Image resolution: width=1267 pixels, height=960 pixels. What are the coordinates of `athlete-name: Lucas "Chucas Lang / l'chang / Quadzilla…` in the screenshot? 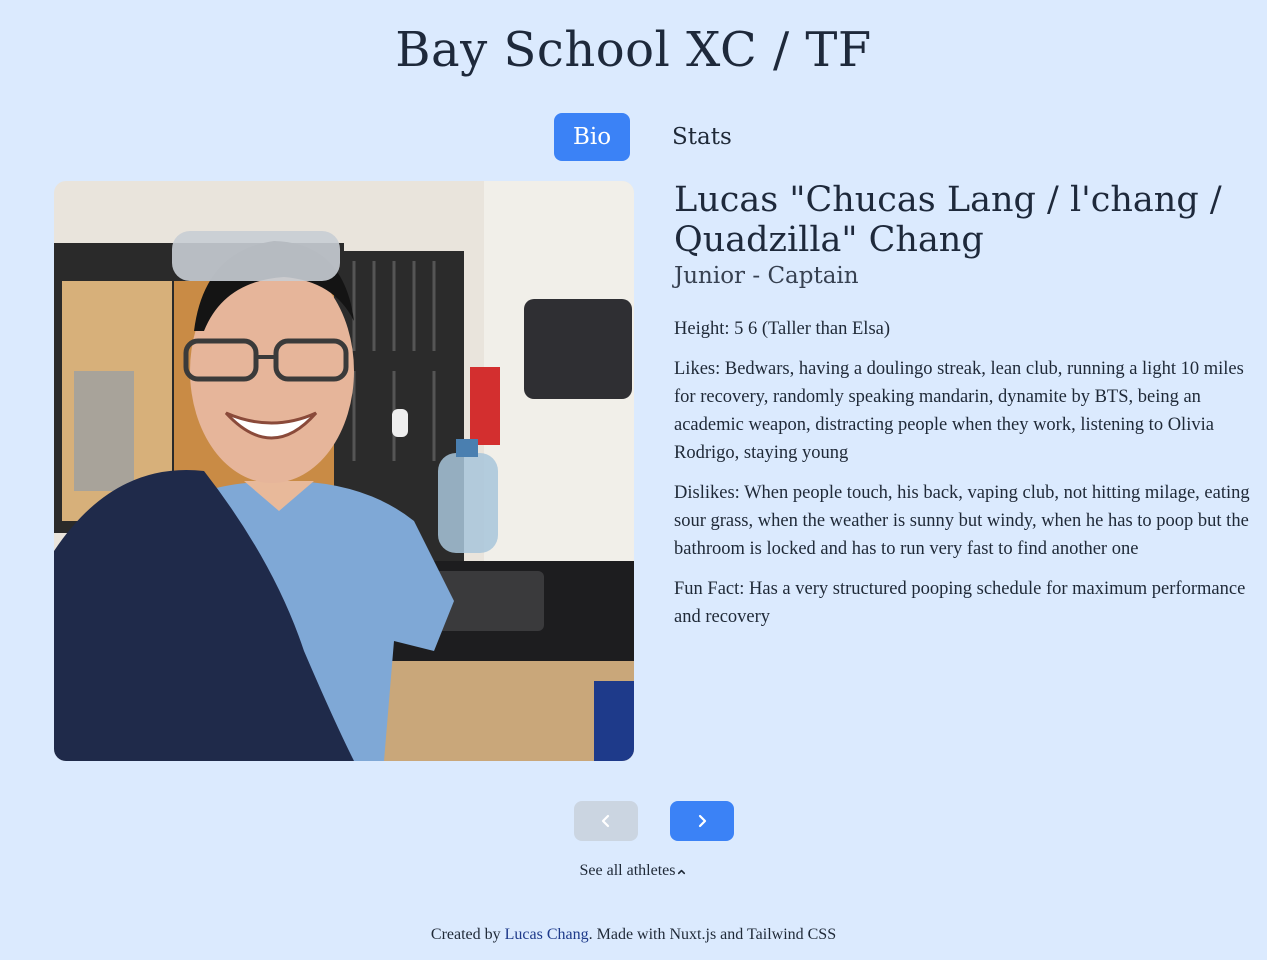 It's located at (948, 220).